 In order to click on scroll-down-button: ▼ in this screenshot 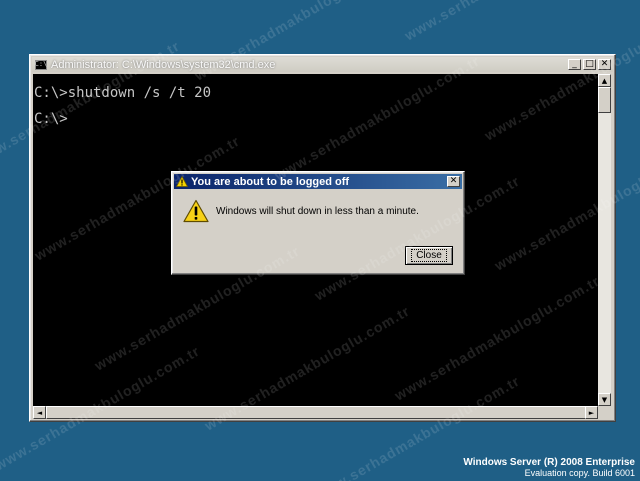, I will do `click(604, 399)`.